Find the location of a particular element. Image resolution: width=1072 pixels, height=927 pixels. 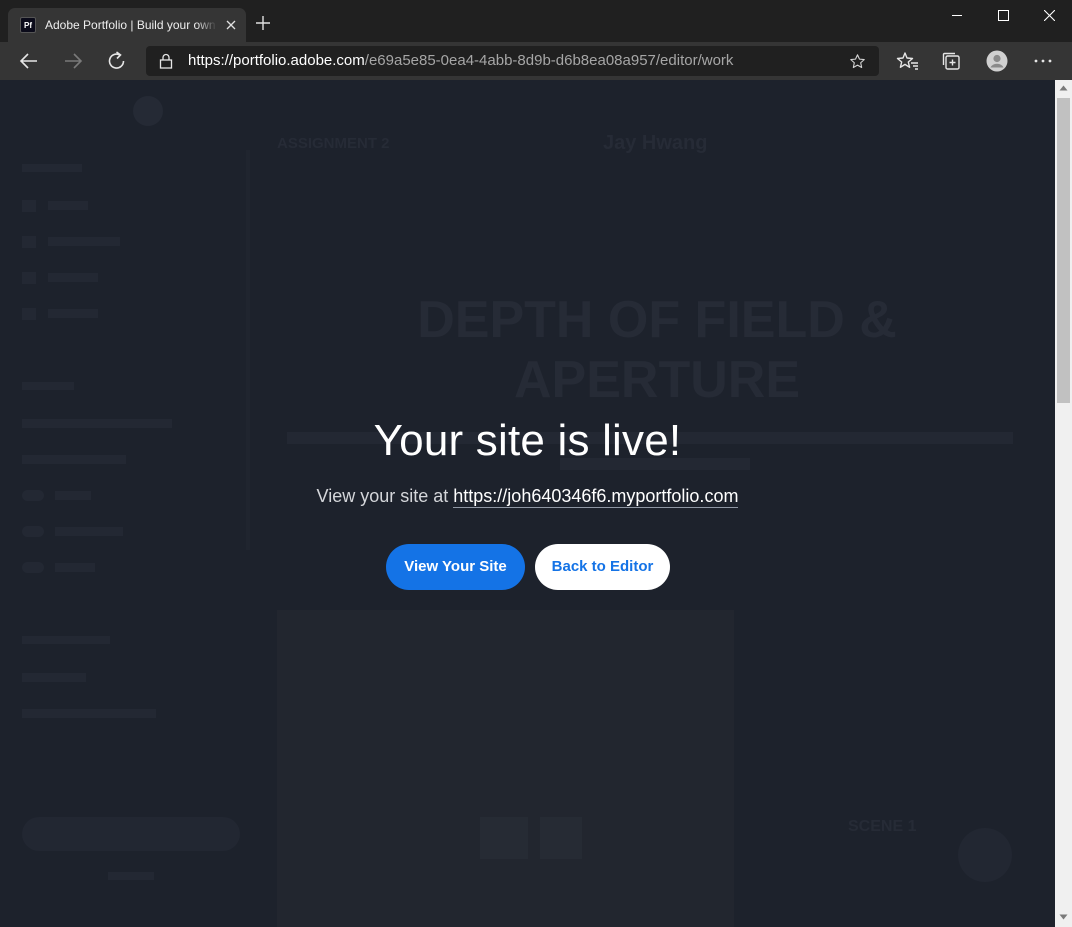

back-to-editor-button: Back to Editor is located at coordinates (602, 567).